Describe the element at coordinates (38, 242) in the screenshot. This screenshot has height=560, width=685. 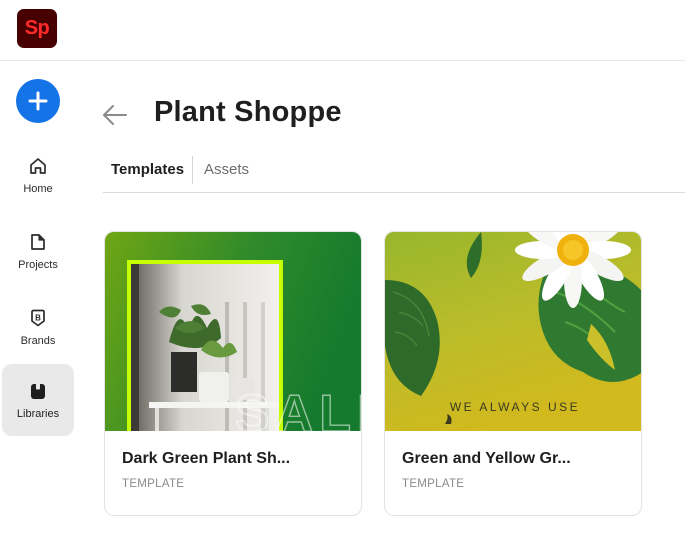
I see `projects-icon` at that location.